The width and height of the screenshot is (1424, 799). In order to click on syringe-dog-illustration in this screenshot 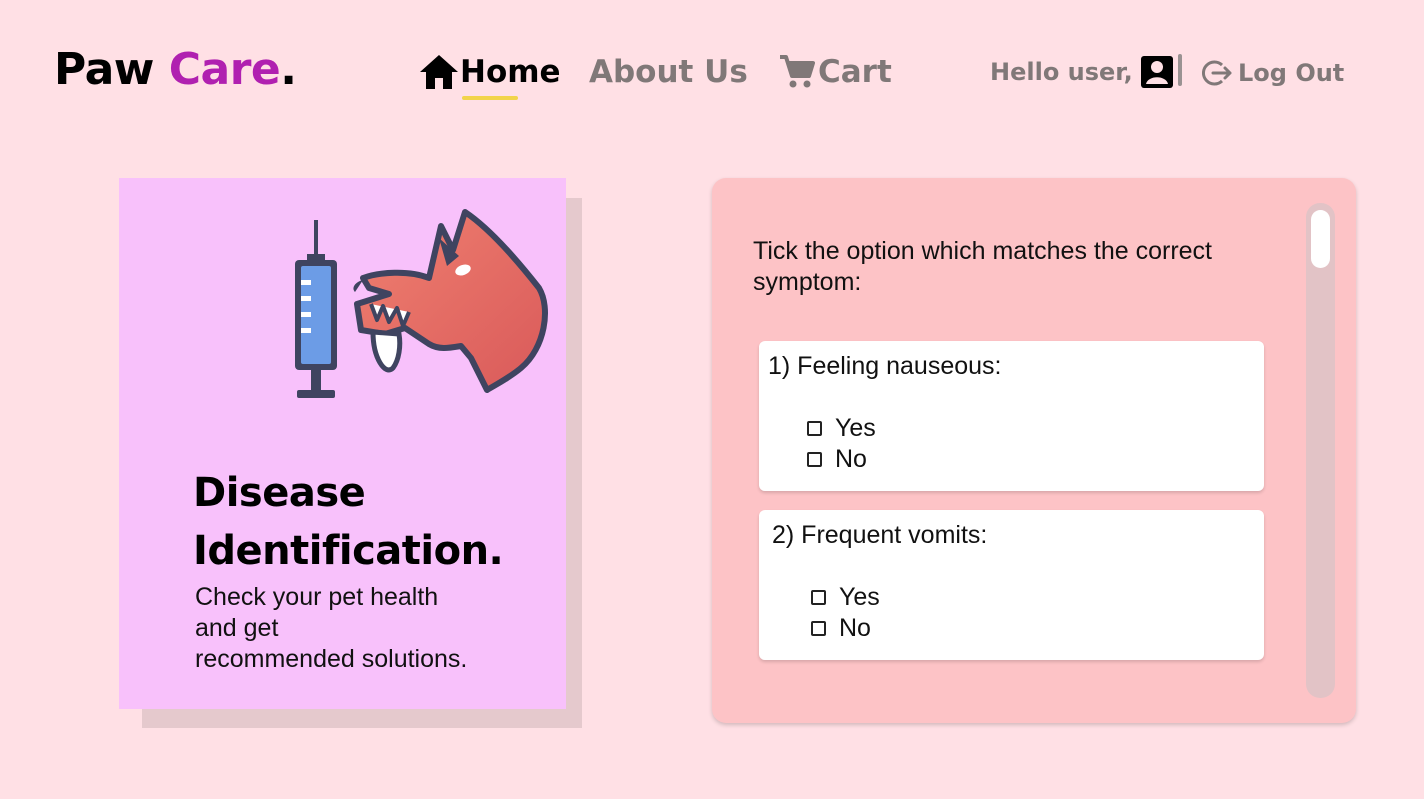, I will do `click(421, 303)`.